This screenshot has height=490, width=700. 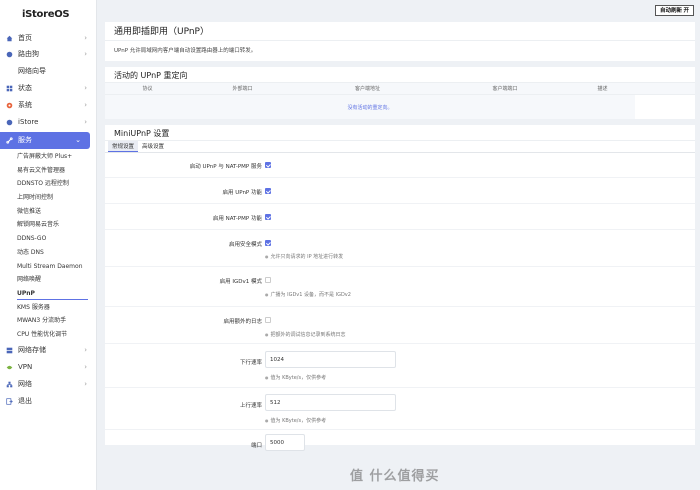 What do you see at coordinates (48, 54) in the screenshot?
I see `nav-router: 路由狗 ›` at bounding box center [48, 54].